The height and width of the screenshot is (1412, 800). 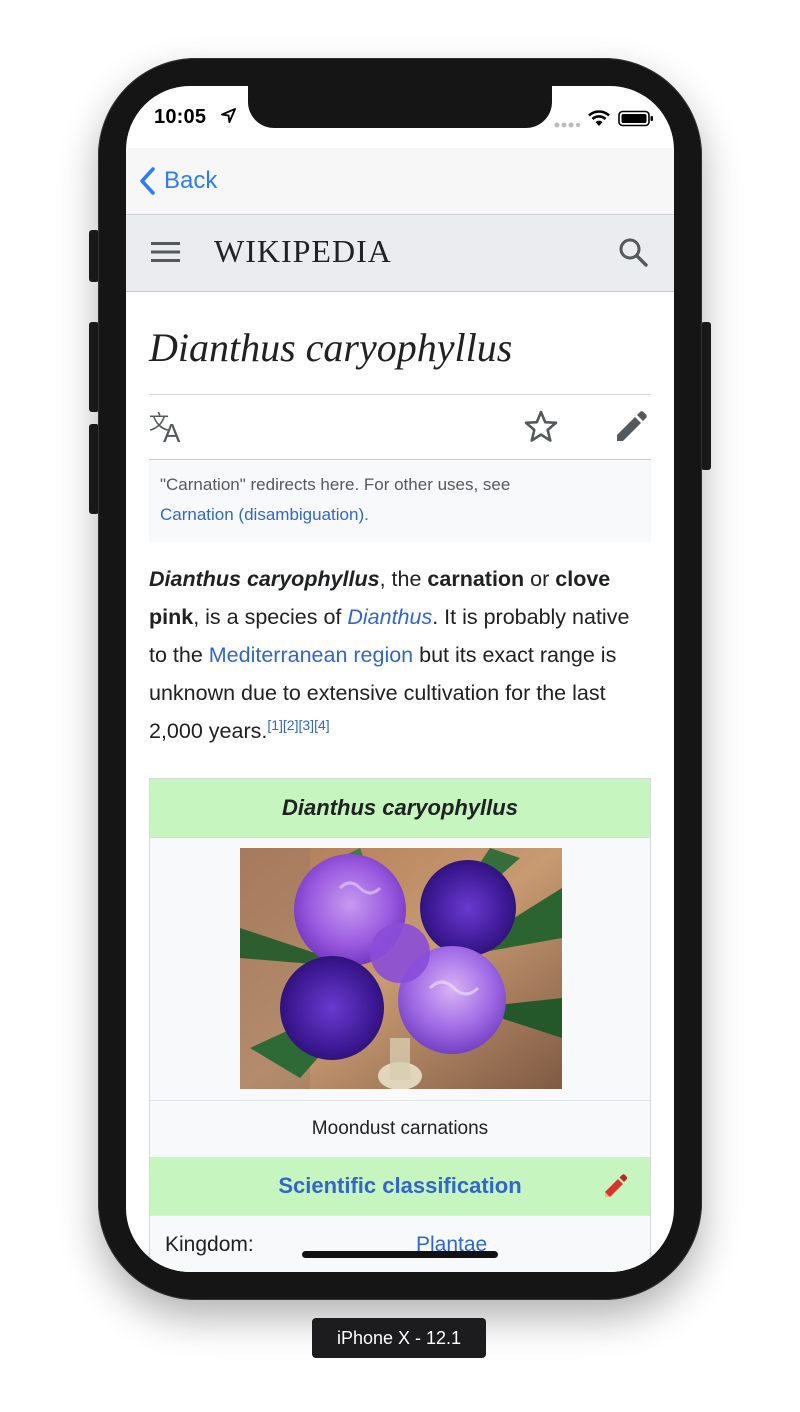 I want to click on star-icon, so click(x=541, y=427).